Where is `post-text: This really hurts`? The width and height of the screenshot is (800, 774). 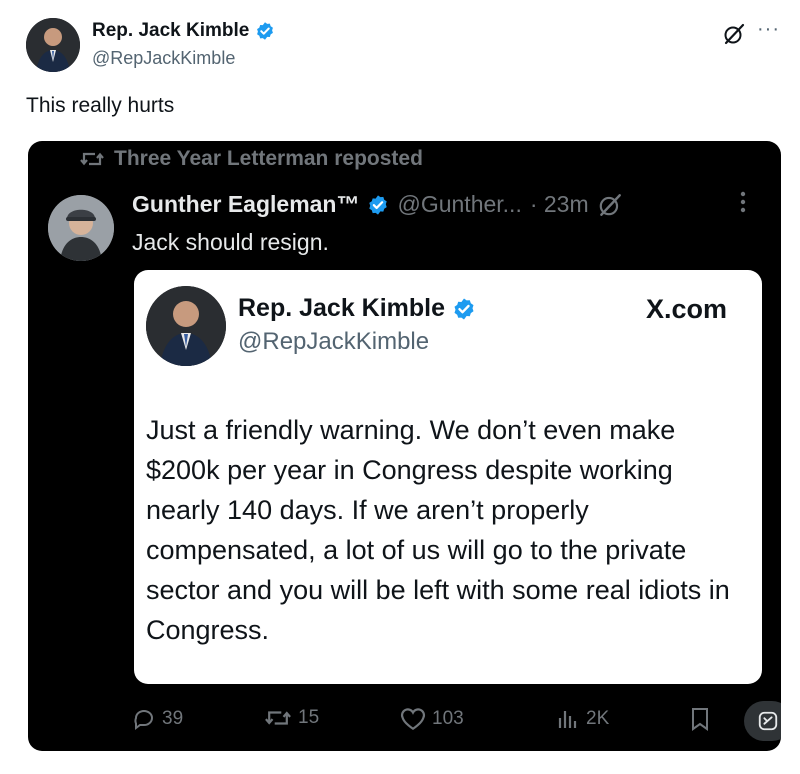 post-text: This really hurts is located at coordinates (100, 105).